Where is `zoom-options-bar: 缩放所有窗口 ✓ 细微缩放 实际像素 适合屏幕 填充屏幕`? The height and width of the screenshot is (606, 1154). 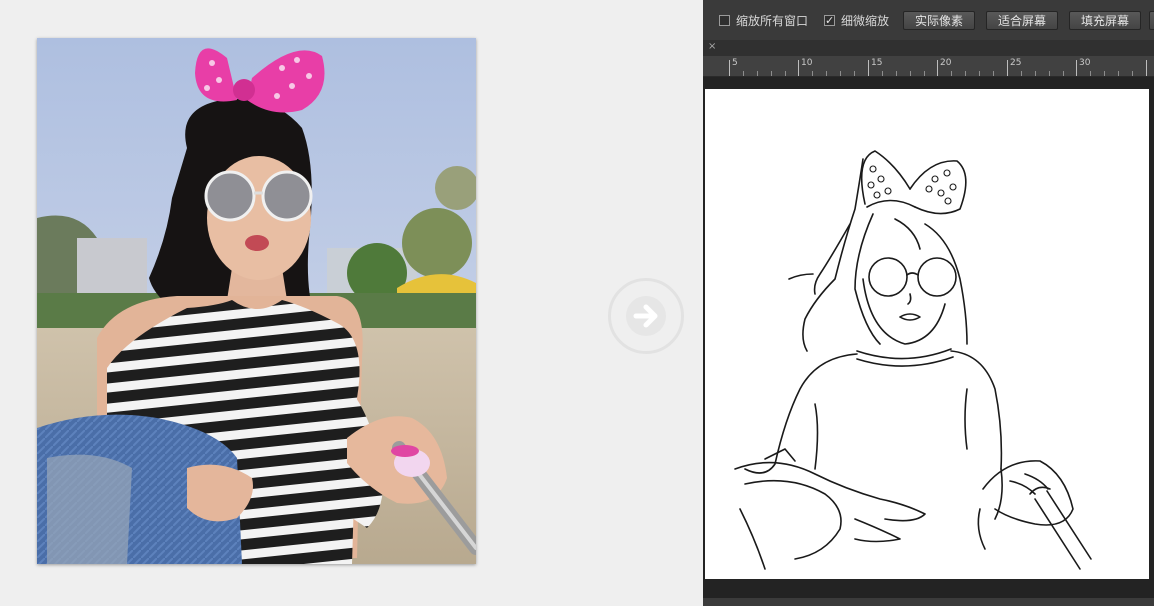
zoom-options-bar: 缩放所有窗口 ✓ 细微缩放 实际像素 适合屏幕 填充屏幕 is located at coordinates (928, 20).